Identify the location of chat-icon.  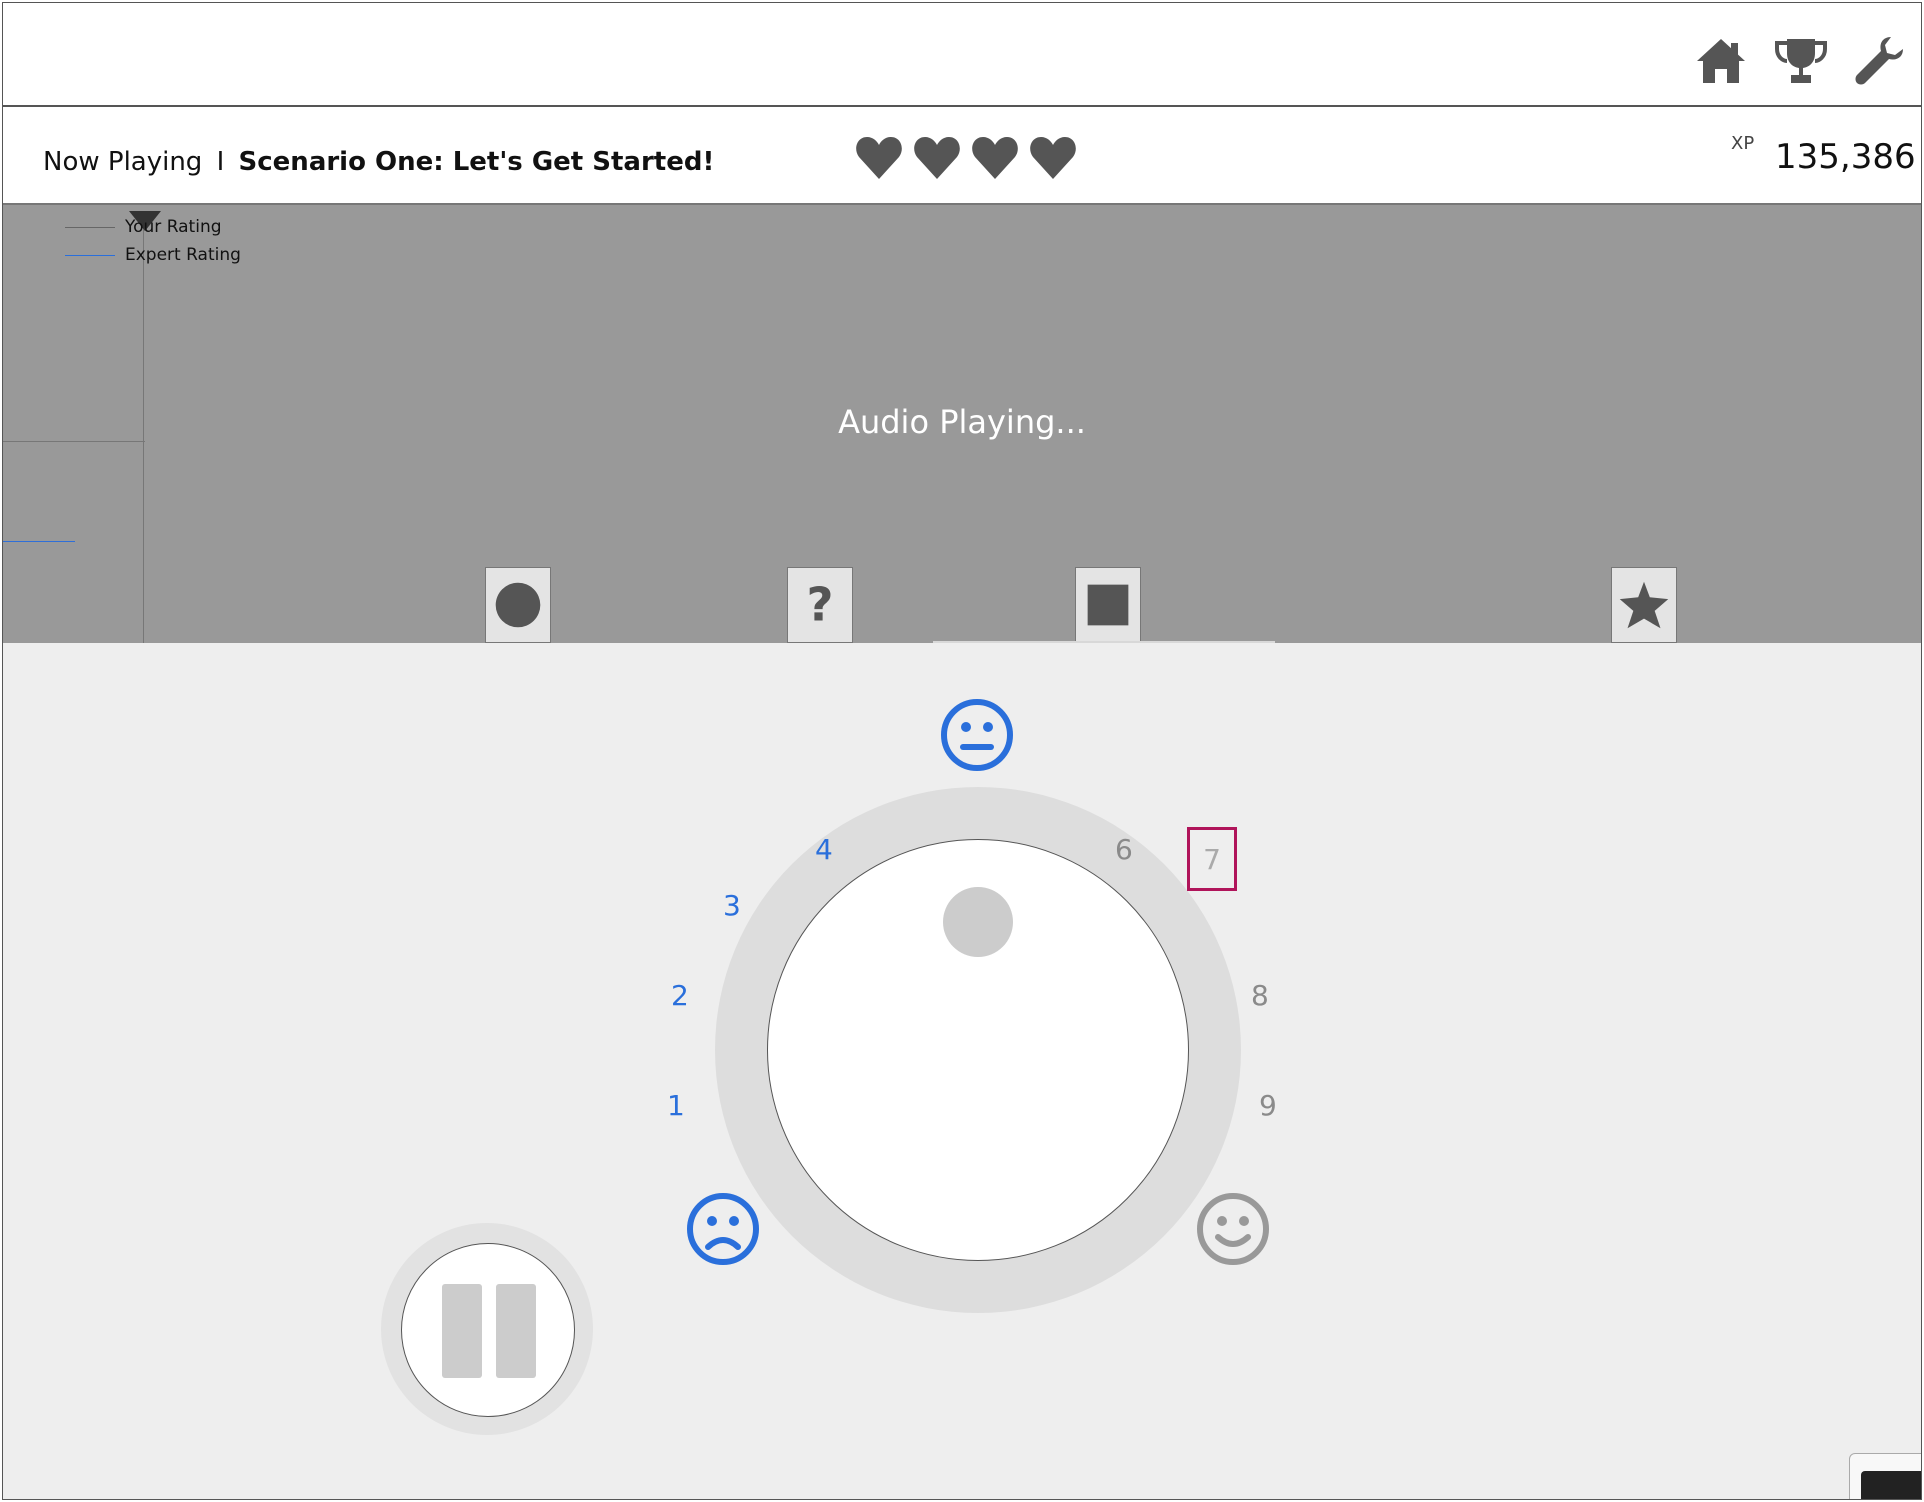
(1891, 1485).